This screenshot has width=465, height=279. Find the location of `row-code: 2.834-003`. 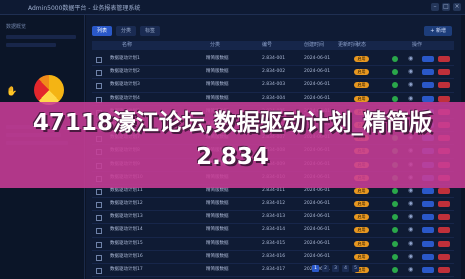

row-code: 2.834-003 is located at coordinates (274, 85).